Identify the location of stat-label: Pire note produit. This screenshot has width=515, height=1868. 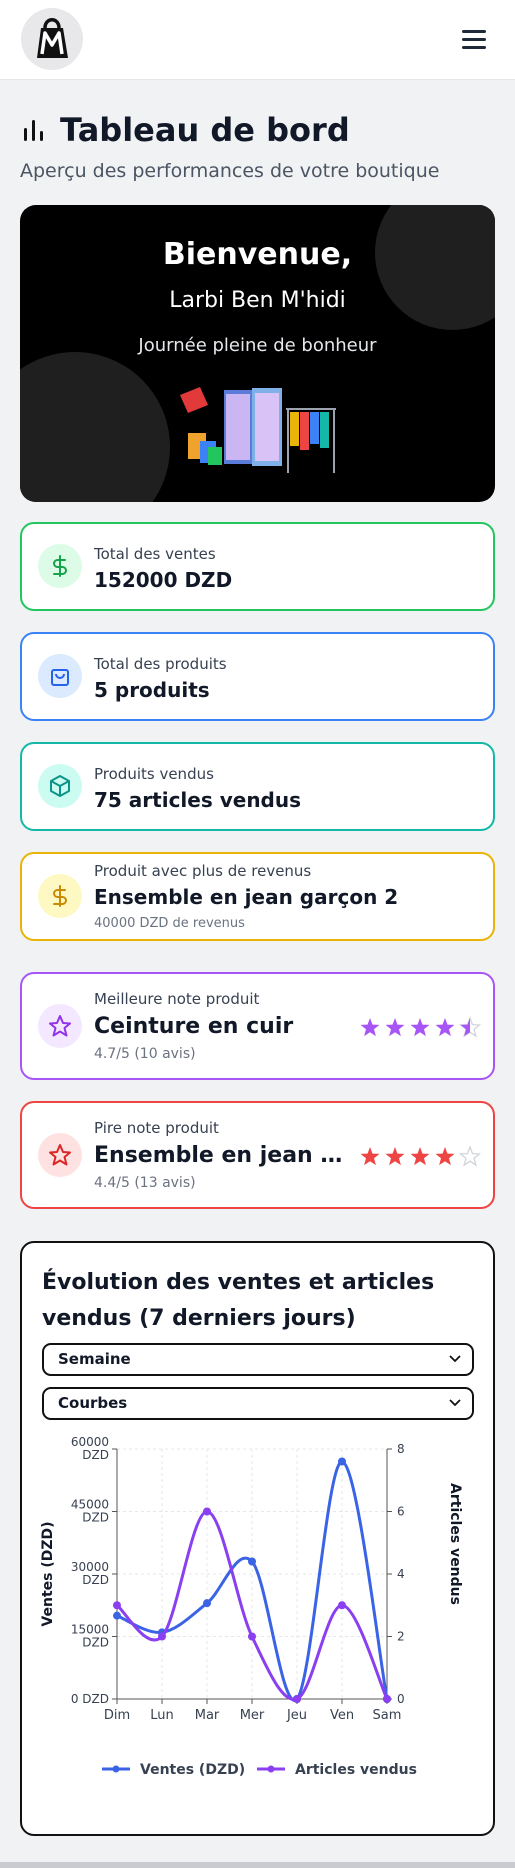
(156, 1128).